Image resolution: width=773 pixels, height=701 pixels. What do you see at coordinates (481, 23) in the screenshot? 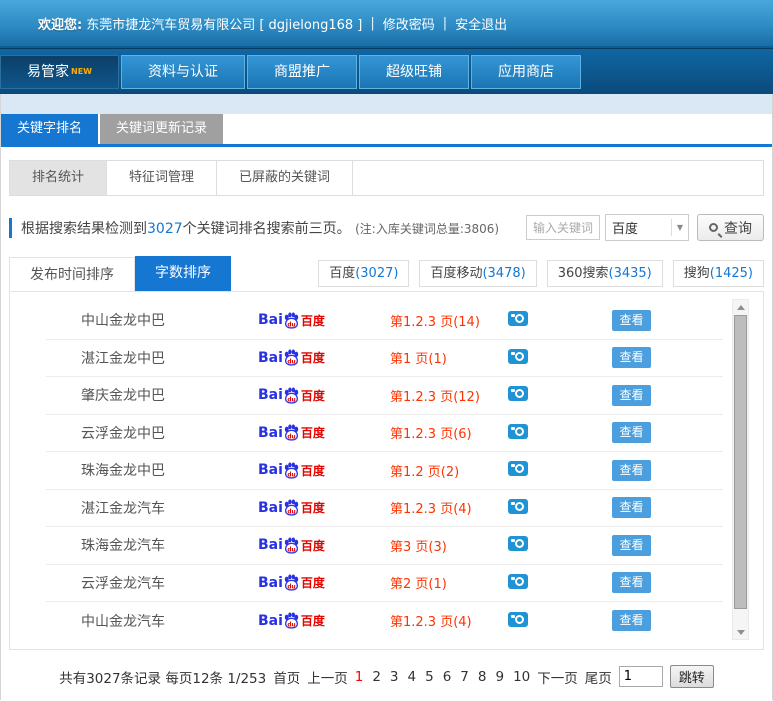
I see `logout-link: 安全退出` at bounding box center [481, 23].